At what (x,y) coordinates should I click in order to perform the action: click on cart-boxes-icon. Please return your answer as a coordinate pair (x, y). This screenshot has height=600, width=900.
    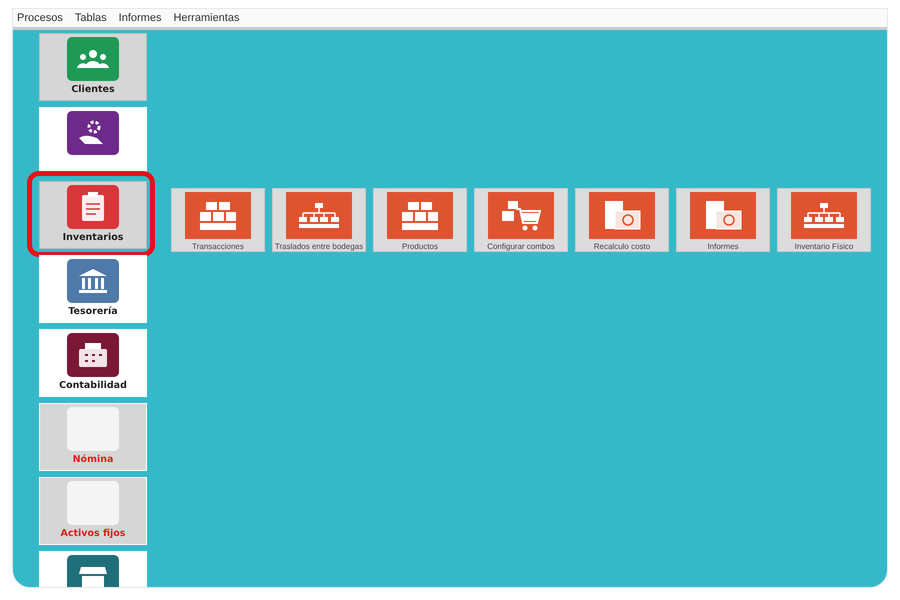
    Looking at the image, I should click on (521, 215).